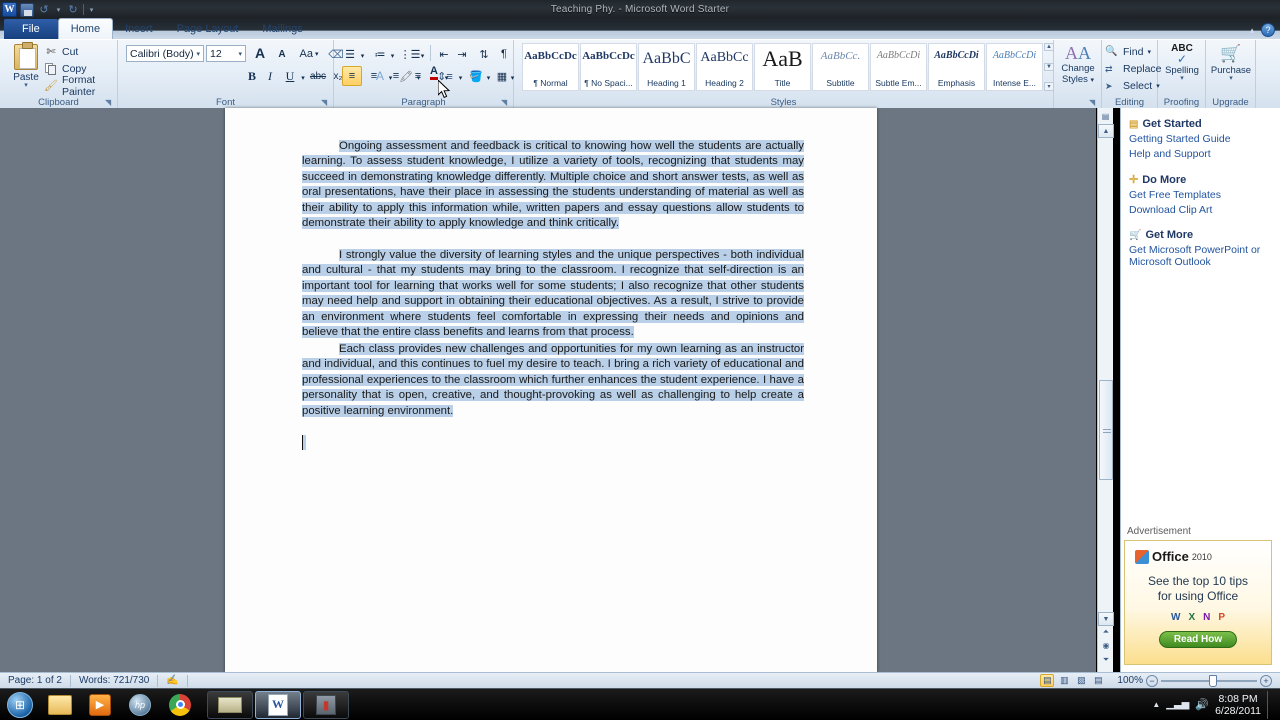  What do you see at coordinates (1132, 86) in the screenshot?
I see `select-button: ➤ Select ▾` at bounding box center [1132, 86].